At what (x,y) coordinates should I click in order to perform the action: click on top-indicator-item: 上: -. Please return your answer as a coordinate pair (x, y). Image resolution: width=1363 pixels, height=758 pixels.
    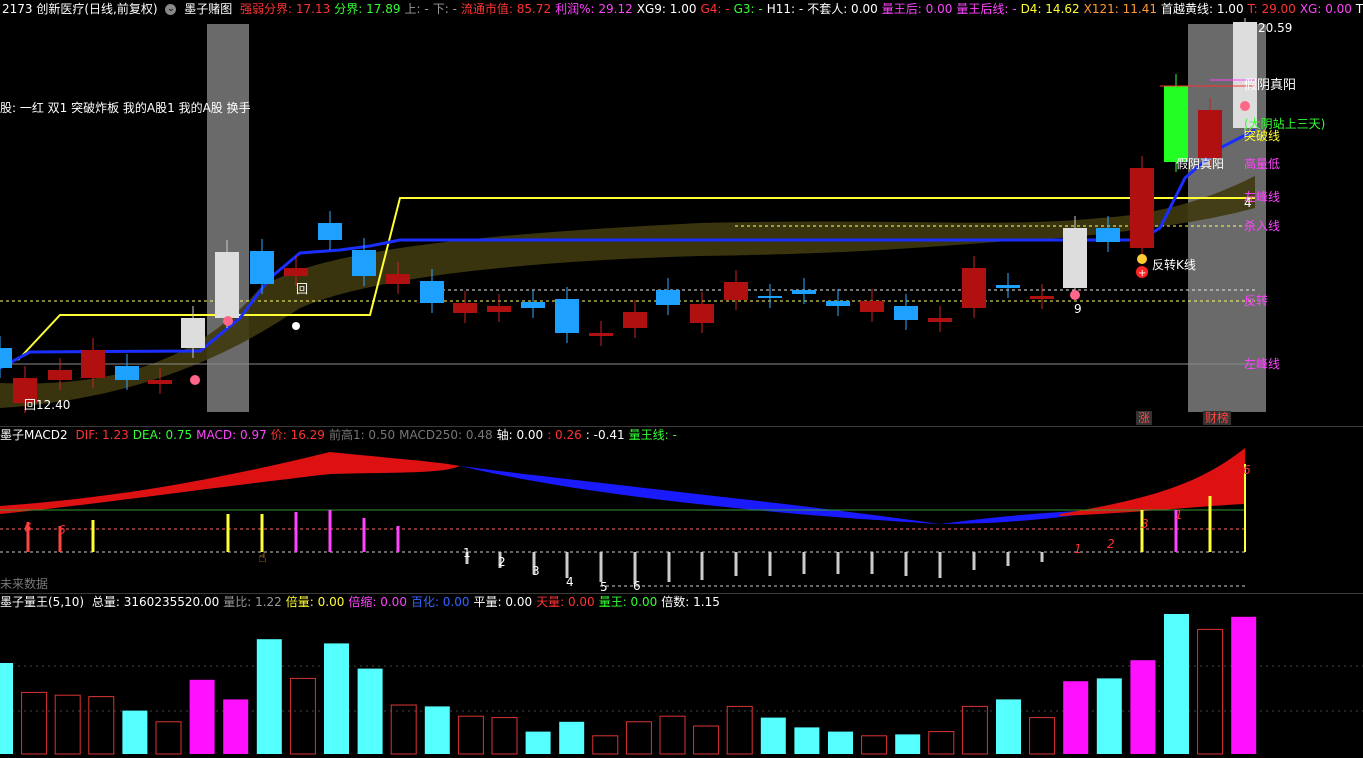
    Looking at the image, I should click on (416, 9).